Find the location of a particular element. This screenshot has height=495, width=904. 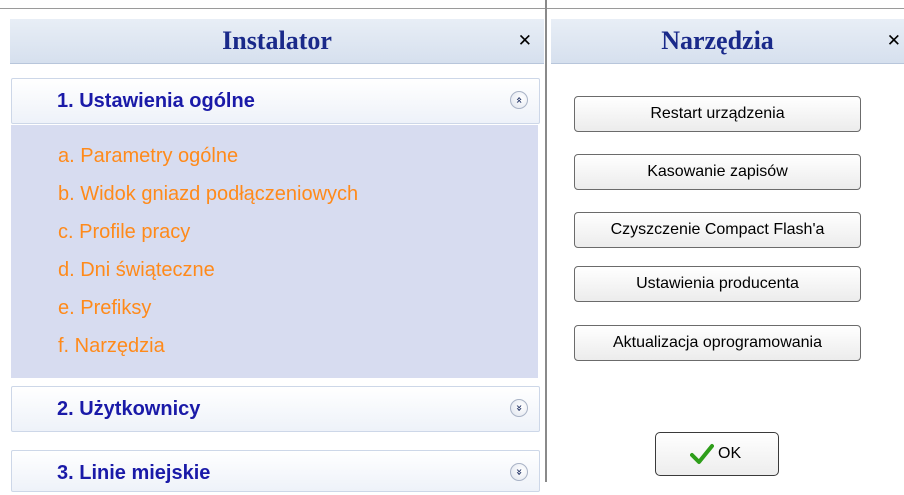

nav-link-profile-pracy: c. Profile pracy is located at coordinates (124, 232).